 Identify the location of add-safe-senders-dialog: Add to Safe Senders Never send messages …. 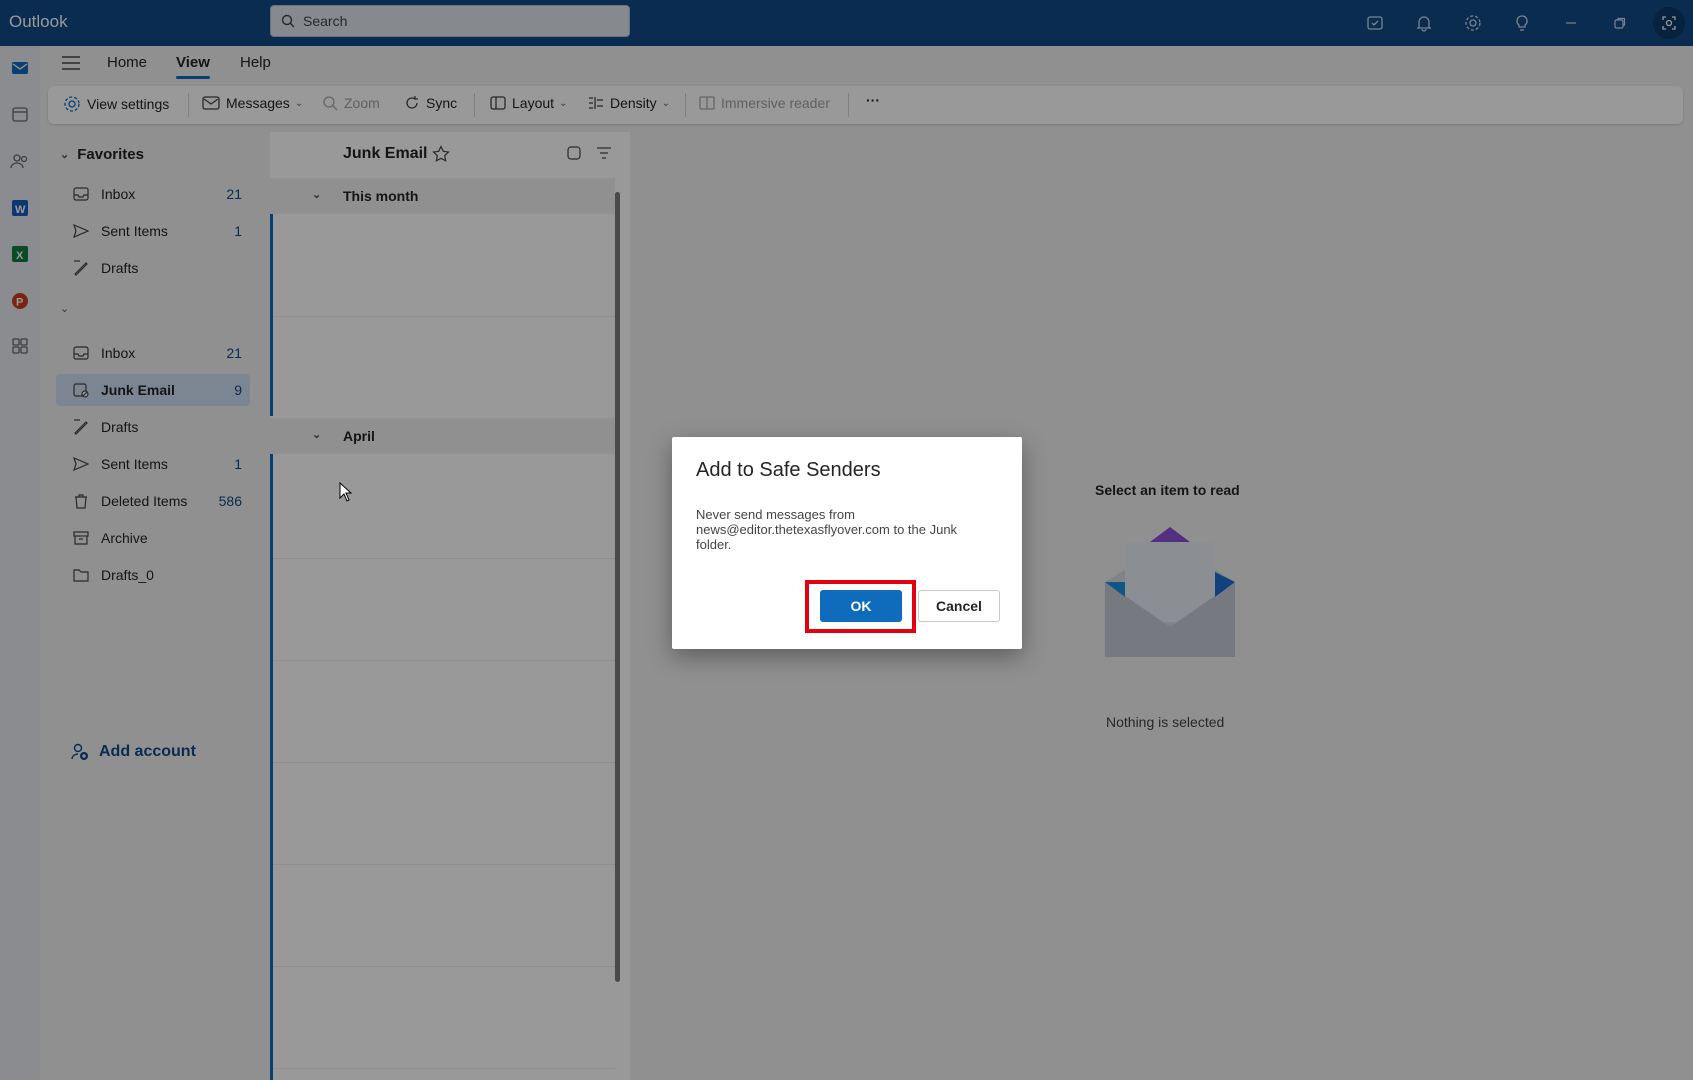
(847, 543).